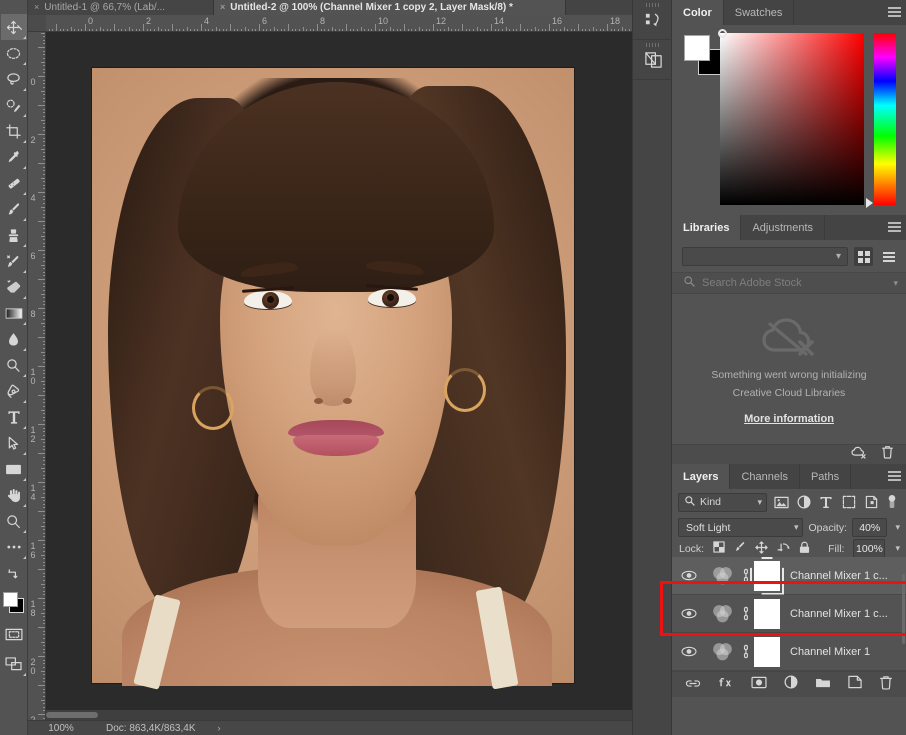 The width and height of the screenshot is (906, 735). What do you see at coordinates (804, 549) in the screenshot?
I see `lock-all-icon` at bounding box center [804, 549].